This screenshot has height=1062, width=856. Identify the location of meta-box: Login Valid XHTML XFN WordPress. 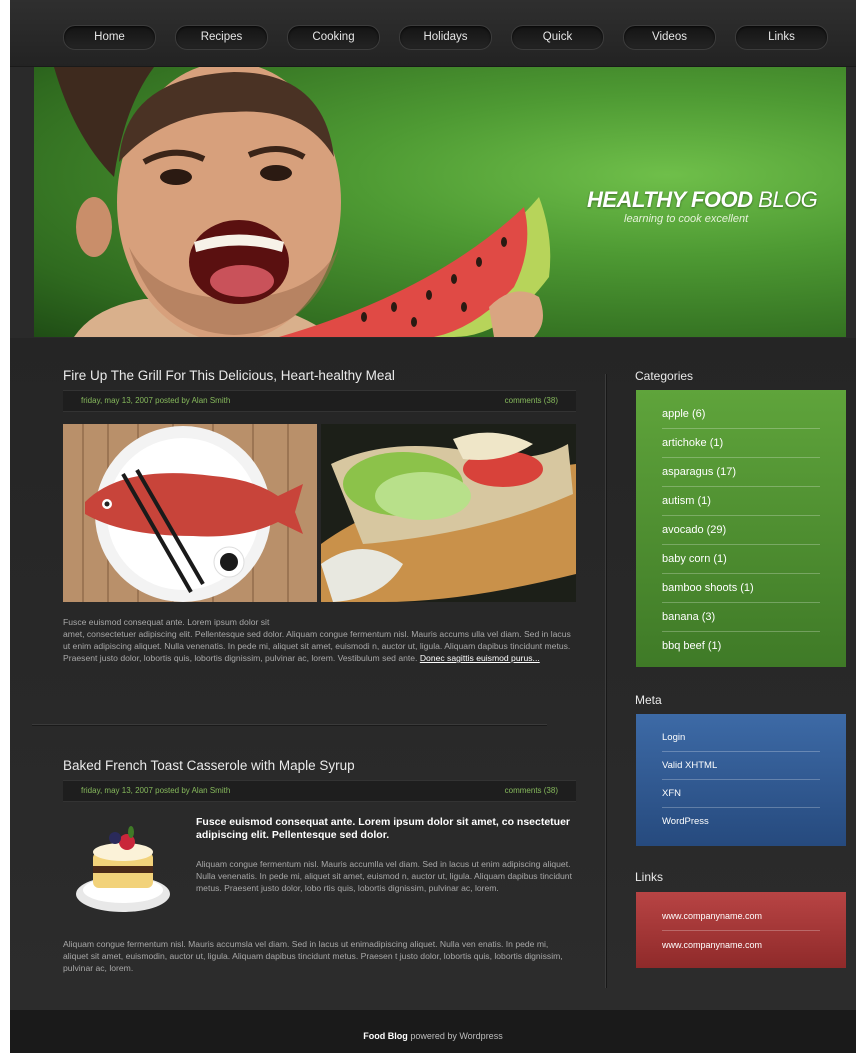
(741, 780).